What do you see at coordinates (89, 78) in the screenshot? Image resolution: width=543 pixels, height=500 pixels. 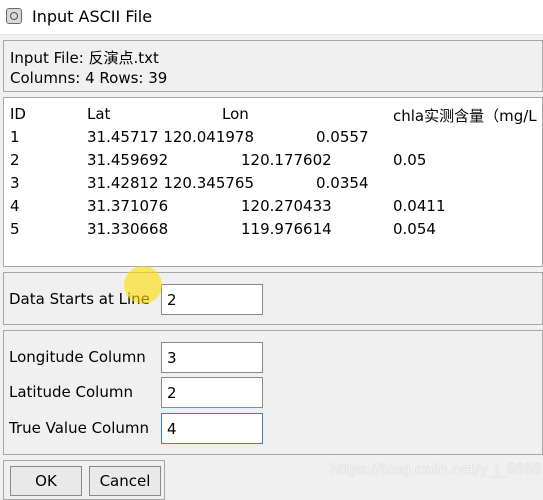 I see `columns-rows-label: Columns: 4 Rows: 39` at bounding box center [89, 78].